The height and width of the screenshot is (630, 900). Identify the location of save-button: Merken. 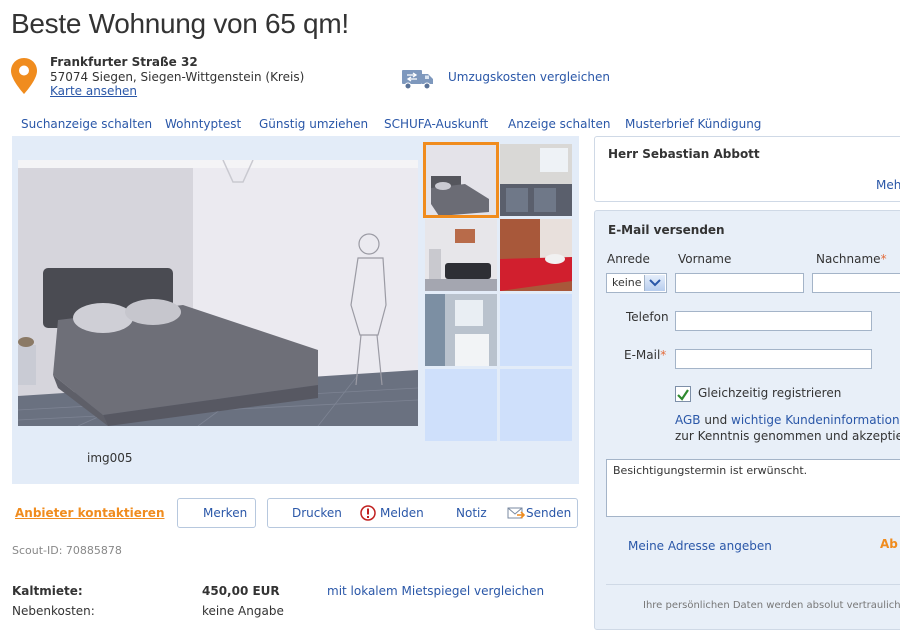
(216, 513).